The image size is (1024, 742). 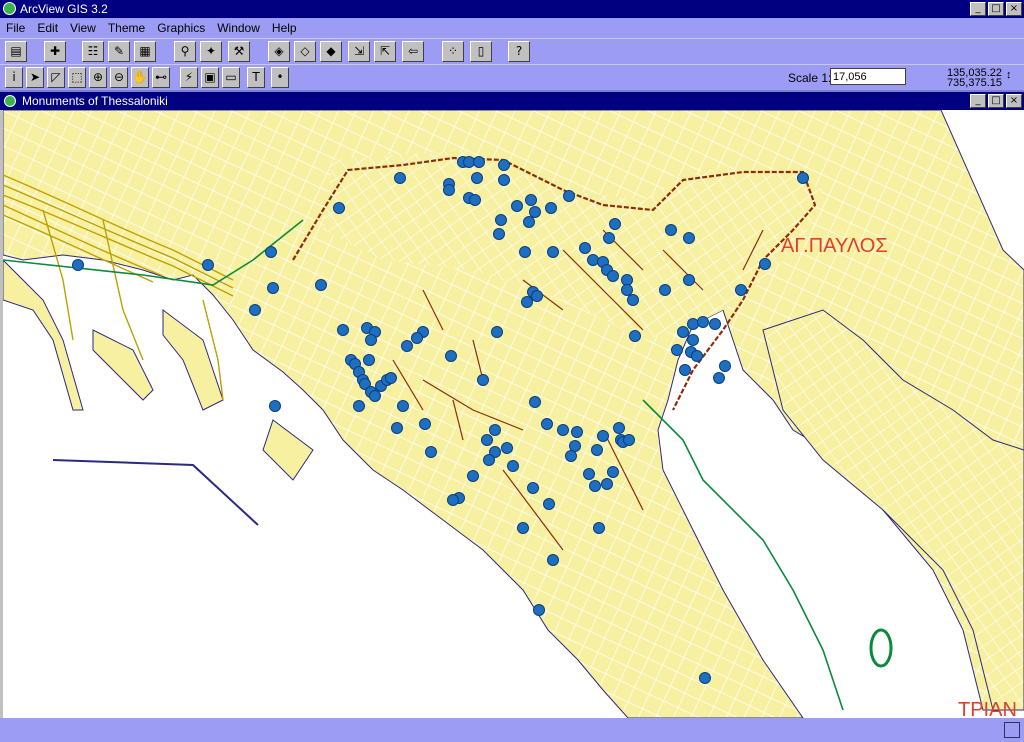 I want to click on find-icon: ⚲, so click(x=185, y=51).